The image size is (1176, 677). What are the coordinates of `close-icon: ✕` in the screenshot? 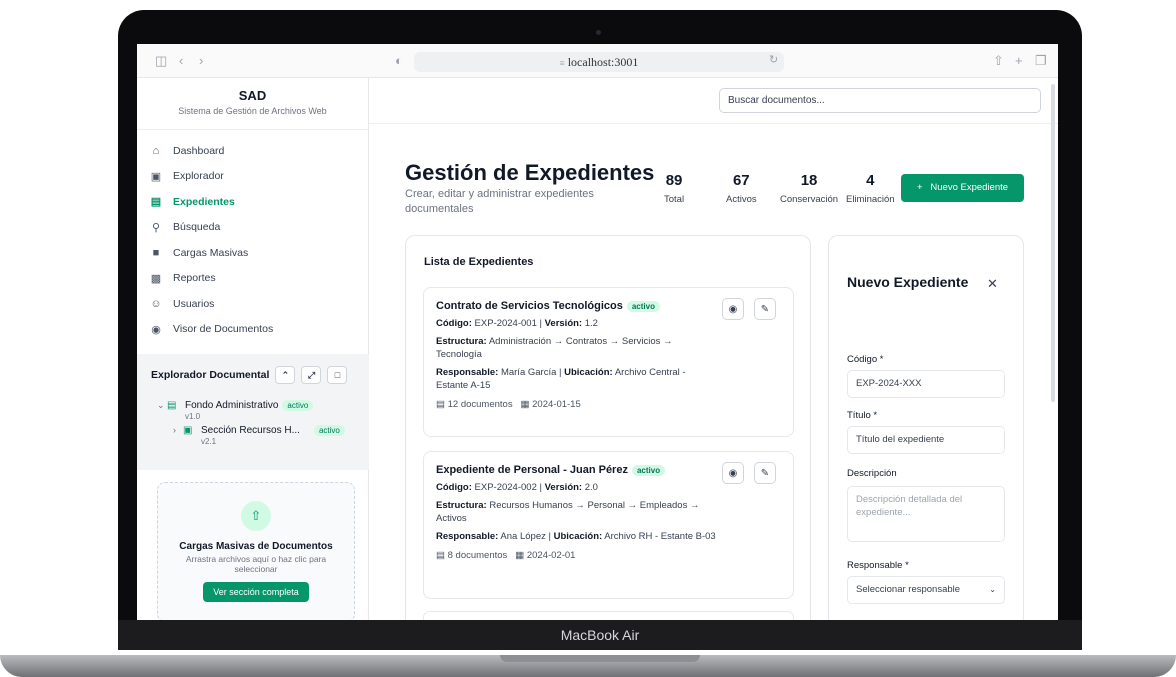 It's located at (992, 284).